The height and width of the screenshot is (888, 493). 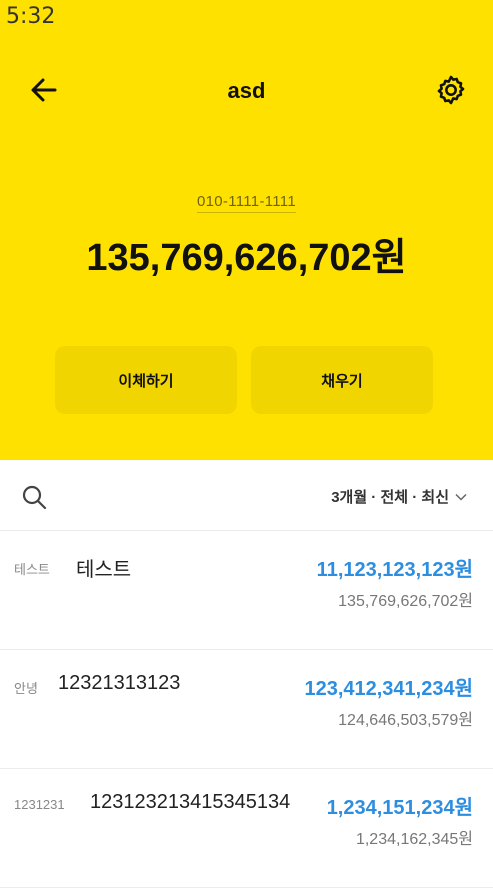 I want to click on search-button, so click(x=34, y=497).